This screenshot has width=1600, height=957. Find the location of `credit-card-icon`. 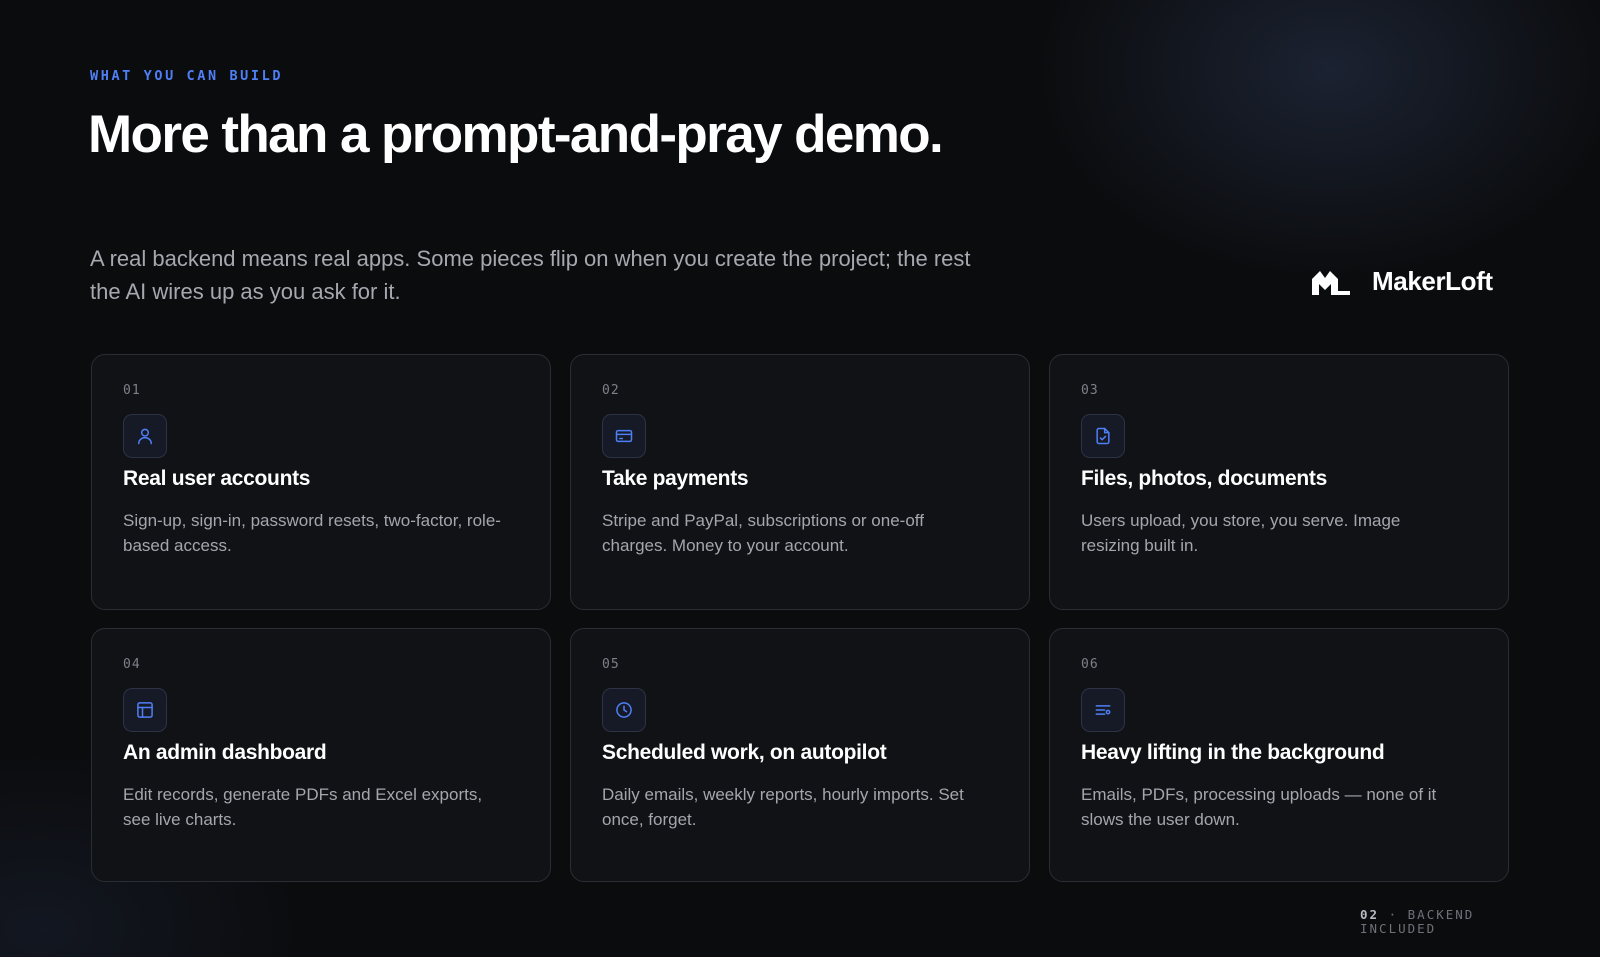

credit-card-icon is located at coordinates (624, 436).